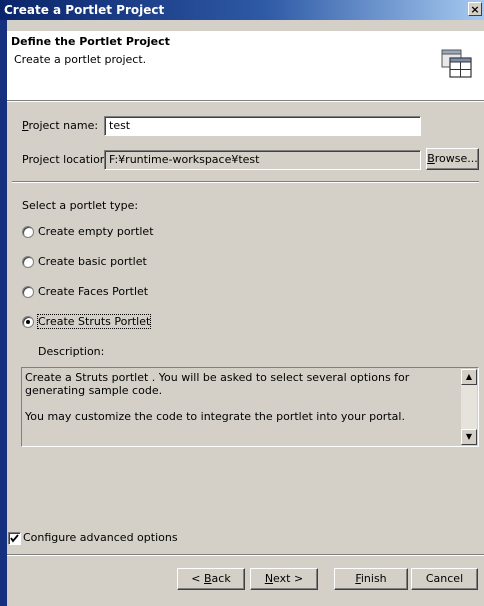 The height and width of the screenshot is (606, 484). What do you see at coordinates (66, 159) in the screenshot?
I see `project-location-label: Project location:` at bounding box center [66, 159].